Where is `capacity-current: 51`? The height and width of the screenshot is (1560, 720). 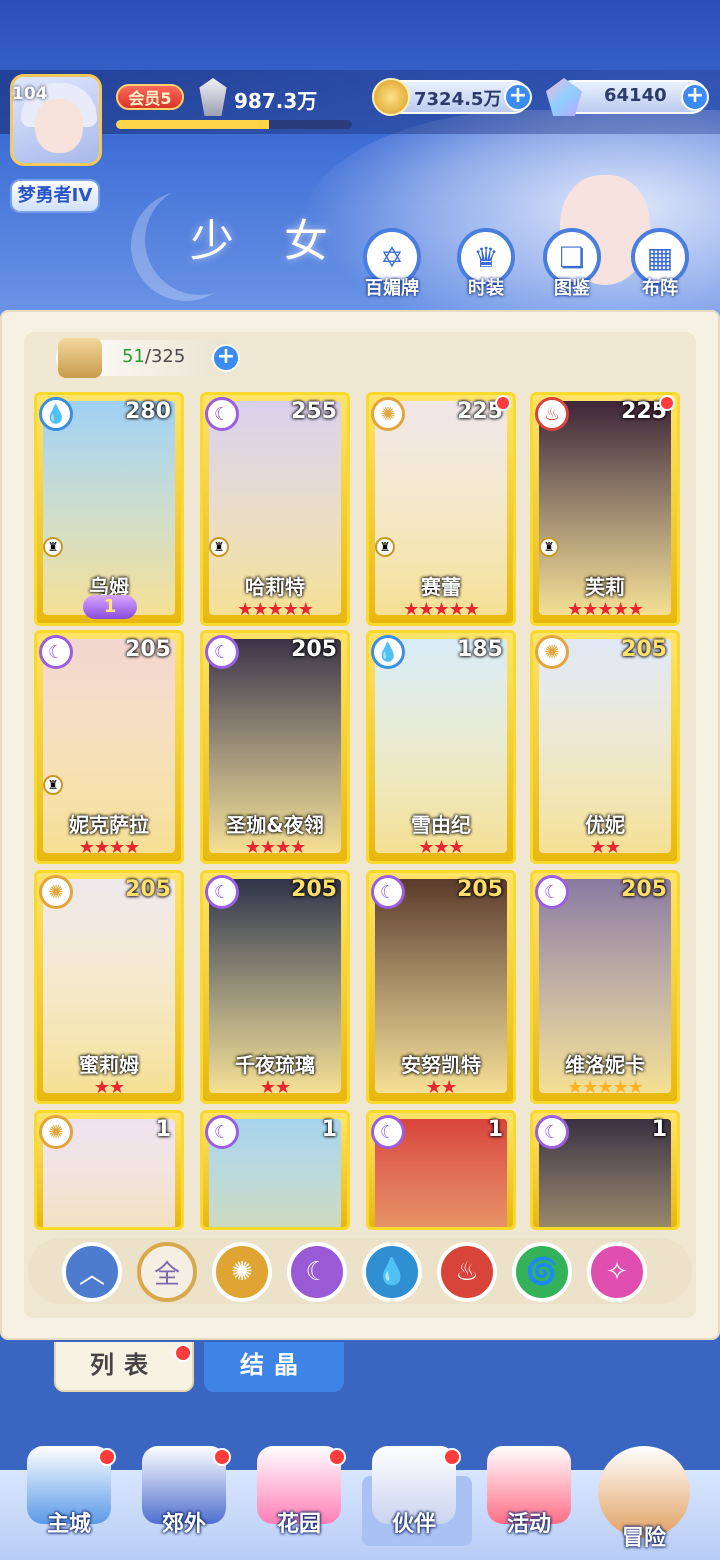
capacity-current: 51 is located at coordinates (133, 356).